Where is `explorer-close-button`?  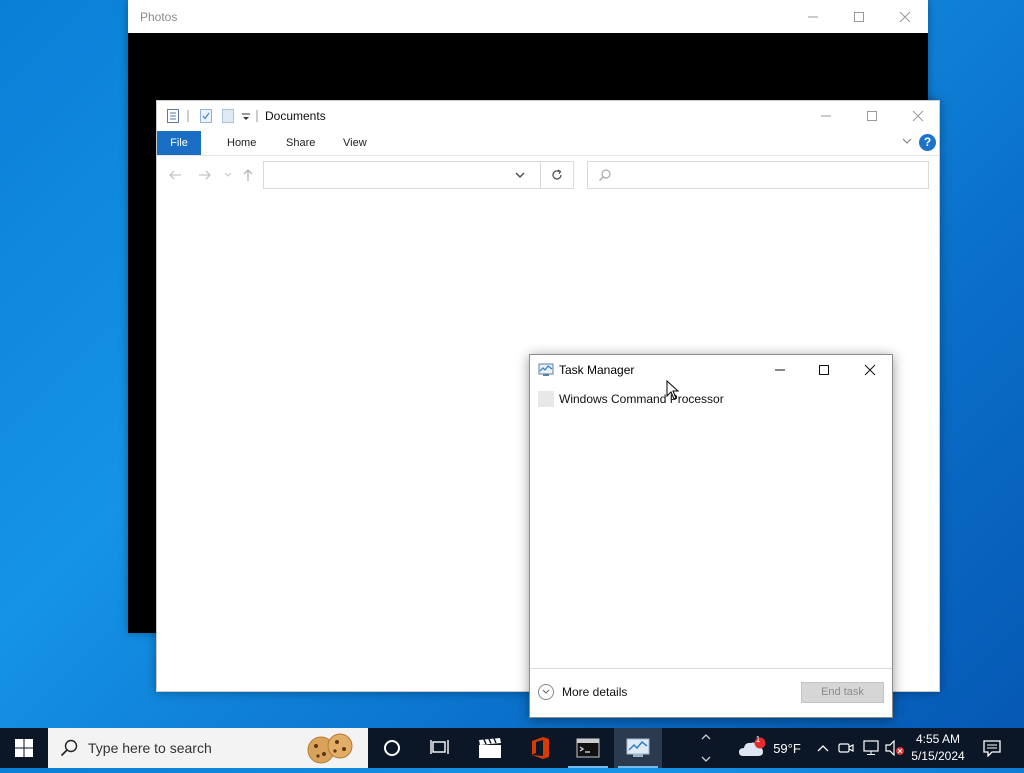 explorer-close-button is located at coordinates (918, 116).